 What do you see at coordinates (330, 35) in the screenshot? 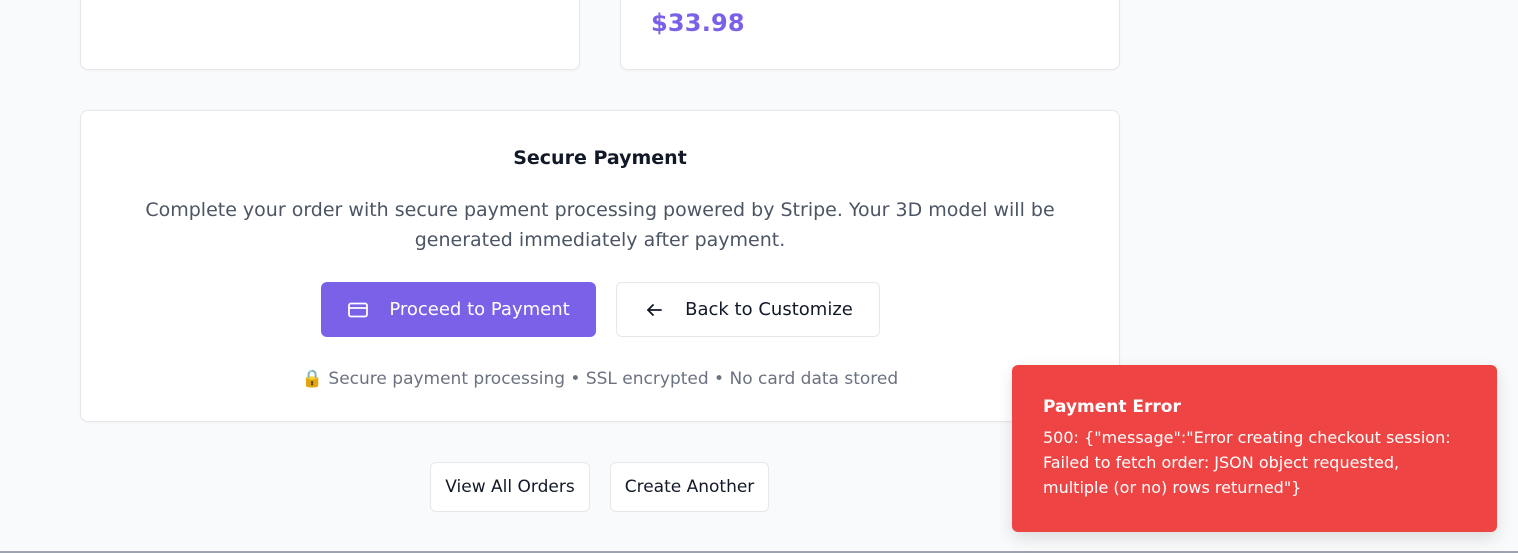
I see `order-details-card` at bounding box center [330, 35].